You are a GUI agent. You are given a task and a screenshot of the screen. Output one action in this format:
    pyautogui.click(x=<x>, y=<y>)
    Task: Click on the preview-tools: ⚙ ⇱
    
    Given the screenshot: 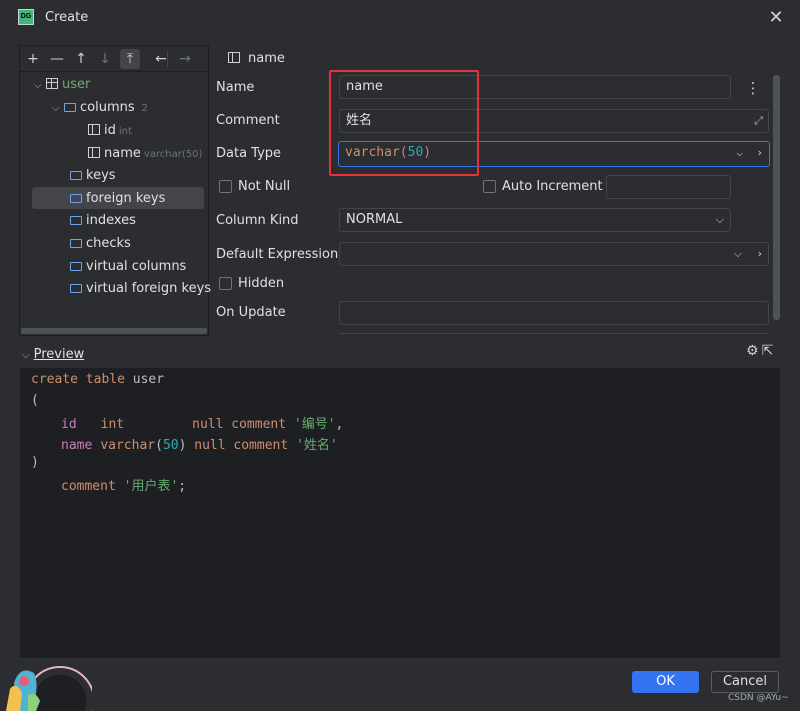 What is the action you would take?
    pyautogui.click(x=759, y=351)
    